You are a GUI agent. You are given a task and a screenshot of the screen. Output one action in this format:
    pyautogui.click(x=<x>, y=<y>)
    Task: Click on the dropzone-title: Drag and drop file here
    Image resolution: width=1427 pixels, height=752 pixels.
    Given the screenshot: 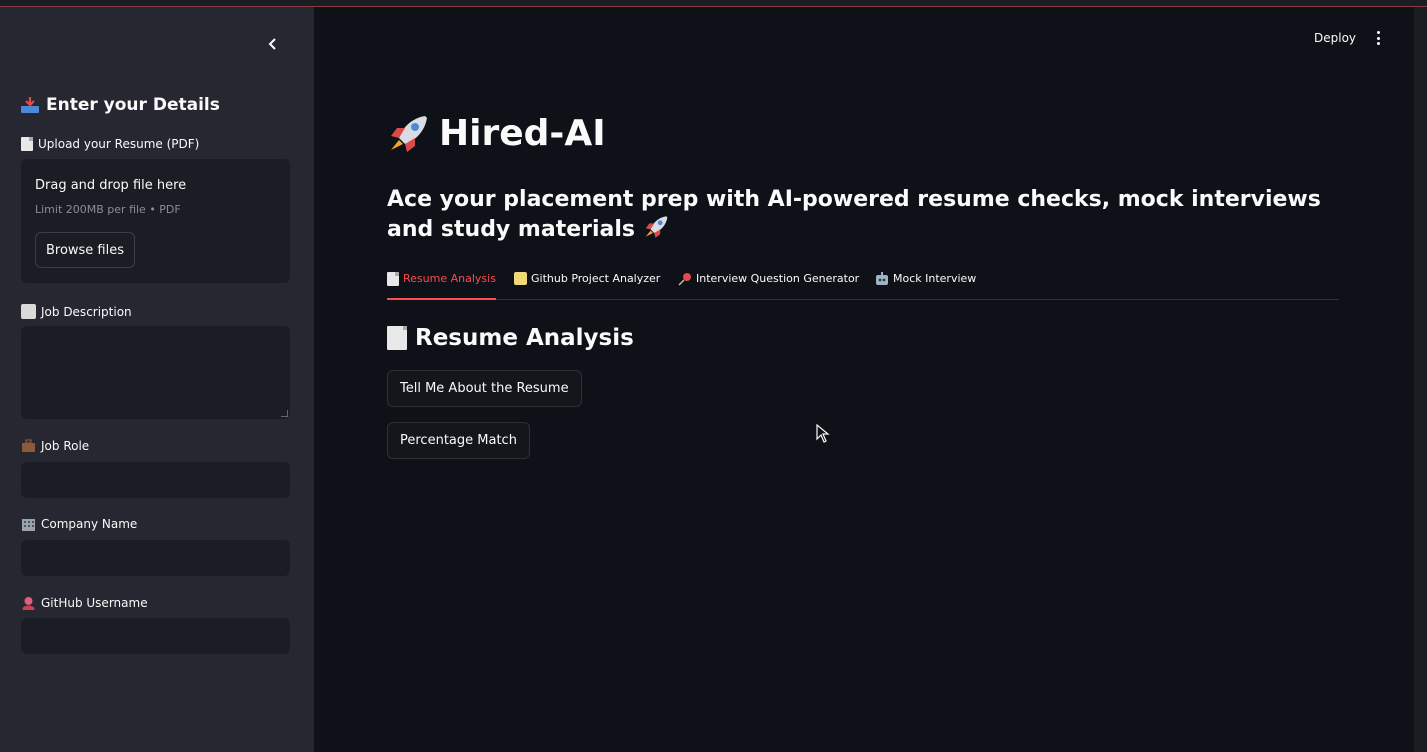 What is the action you would take?
    pyautogui.click(x=111, y=185)
    